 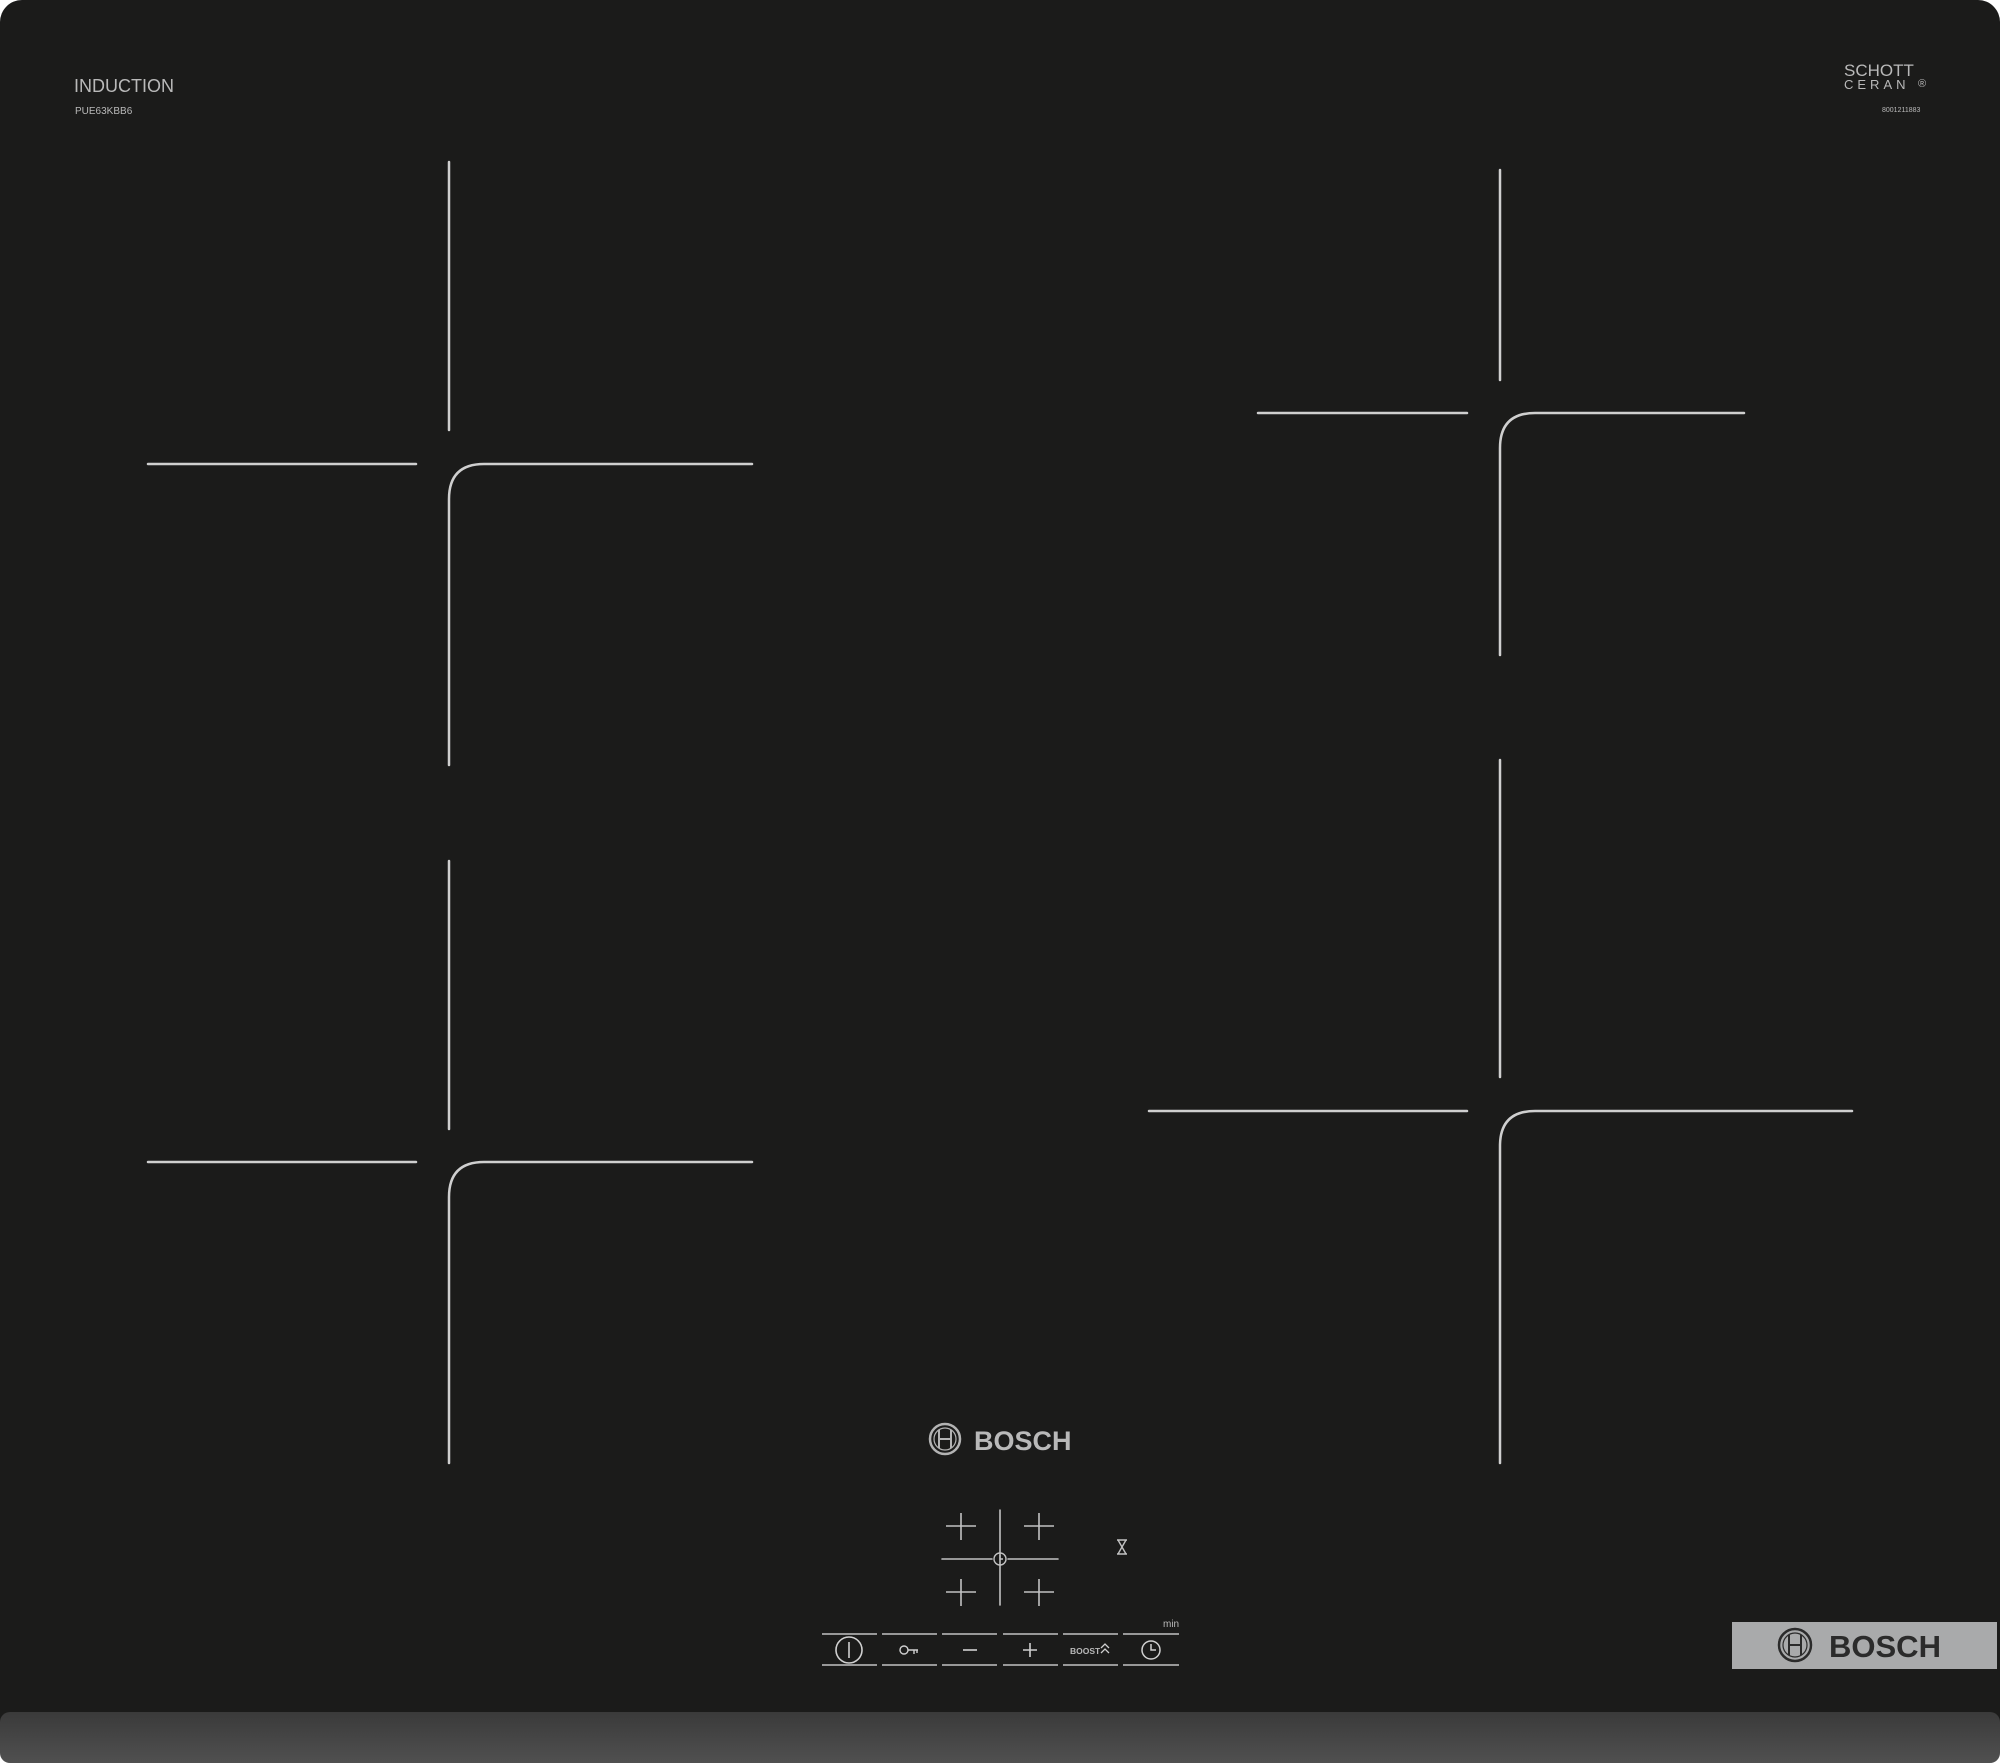 I want to click on bosch-center-text: BOSCH, so click(x=1023, y=1441).